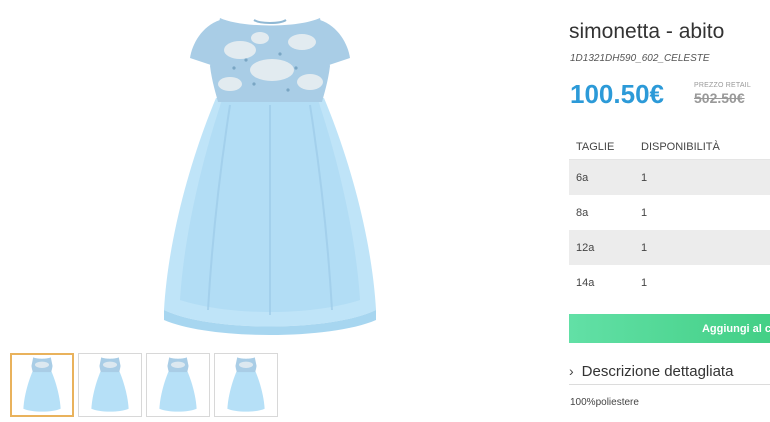 Image resolution: width=770 pixels, height=422 pixels. What do you see at coordinates (582, 212) in the screenshot?
I see `size-cell: 8a` at bounding box center [582, 212].